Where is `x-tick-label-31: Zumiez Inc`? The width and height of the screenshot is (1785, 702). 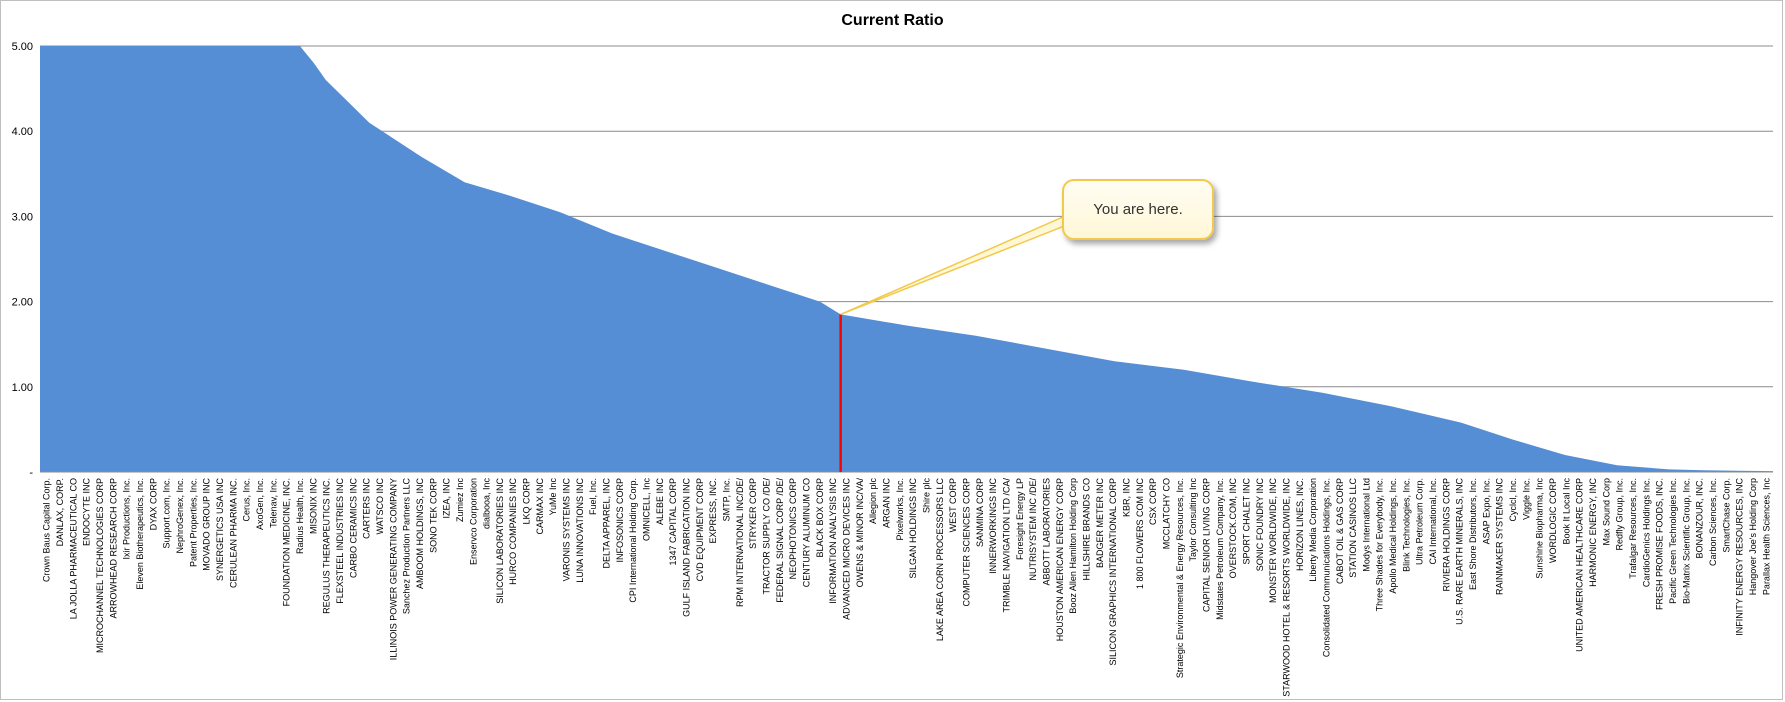 x-tick-label-31: Zumiez Inc is located at coordinates (460, 500).